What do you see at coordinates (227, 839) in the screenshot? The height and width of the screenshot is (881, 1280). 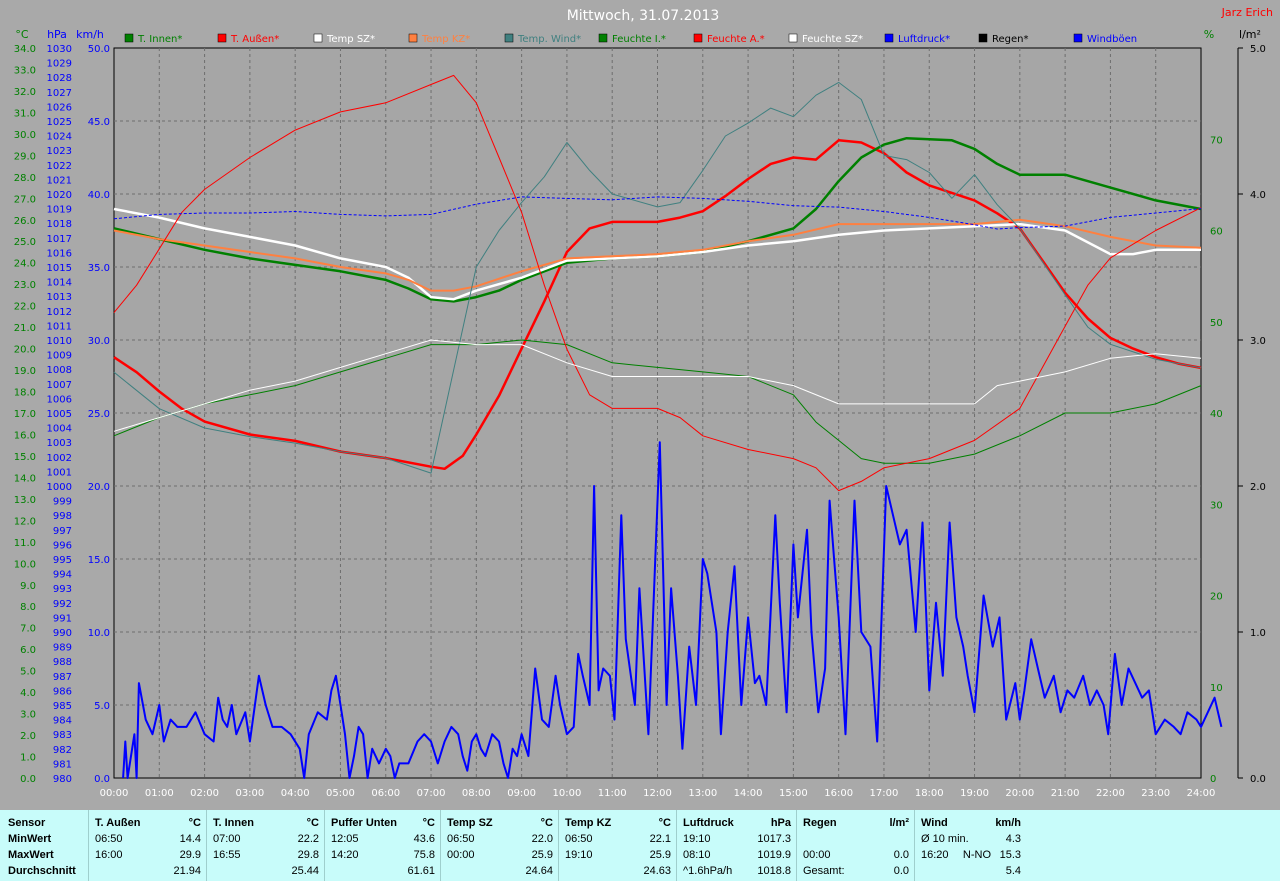 I see `stats-min-time: 07:00` at bounding box center [227, 839].